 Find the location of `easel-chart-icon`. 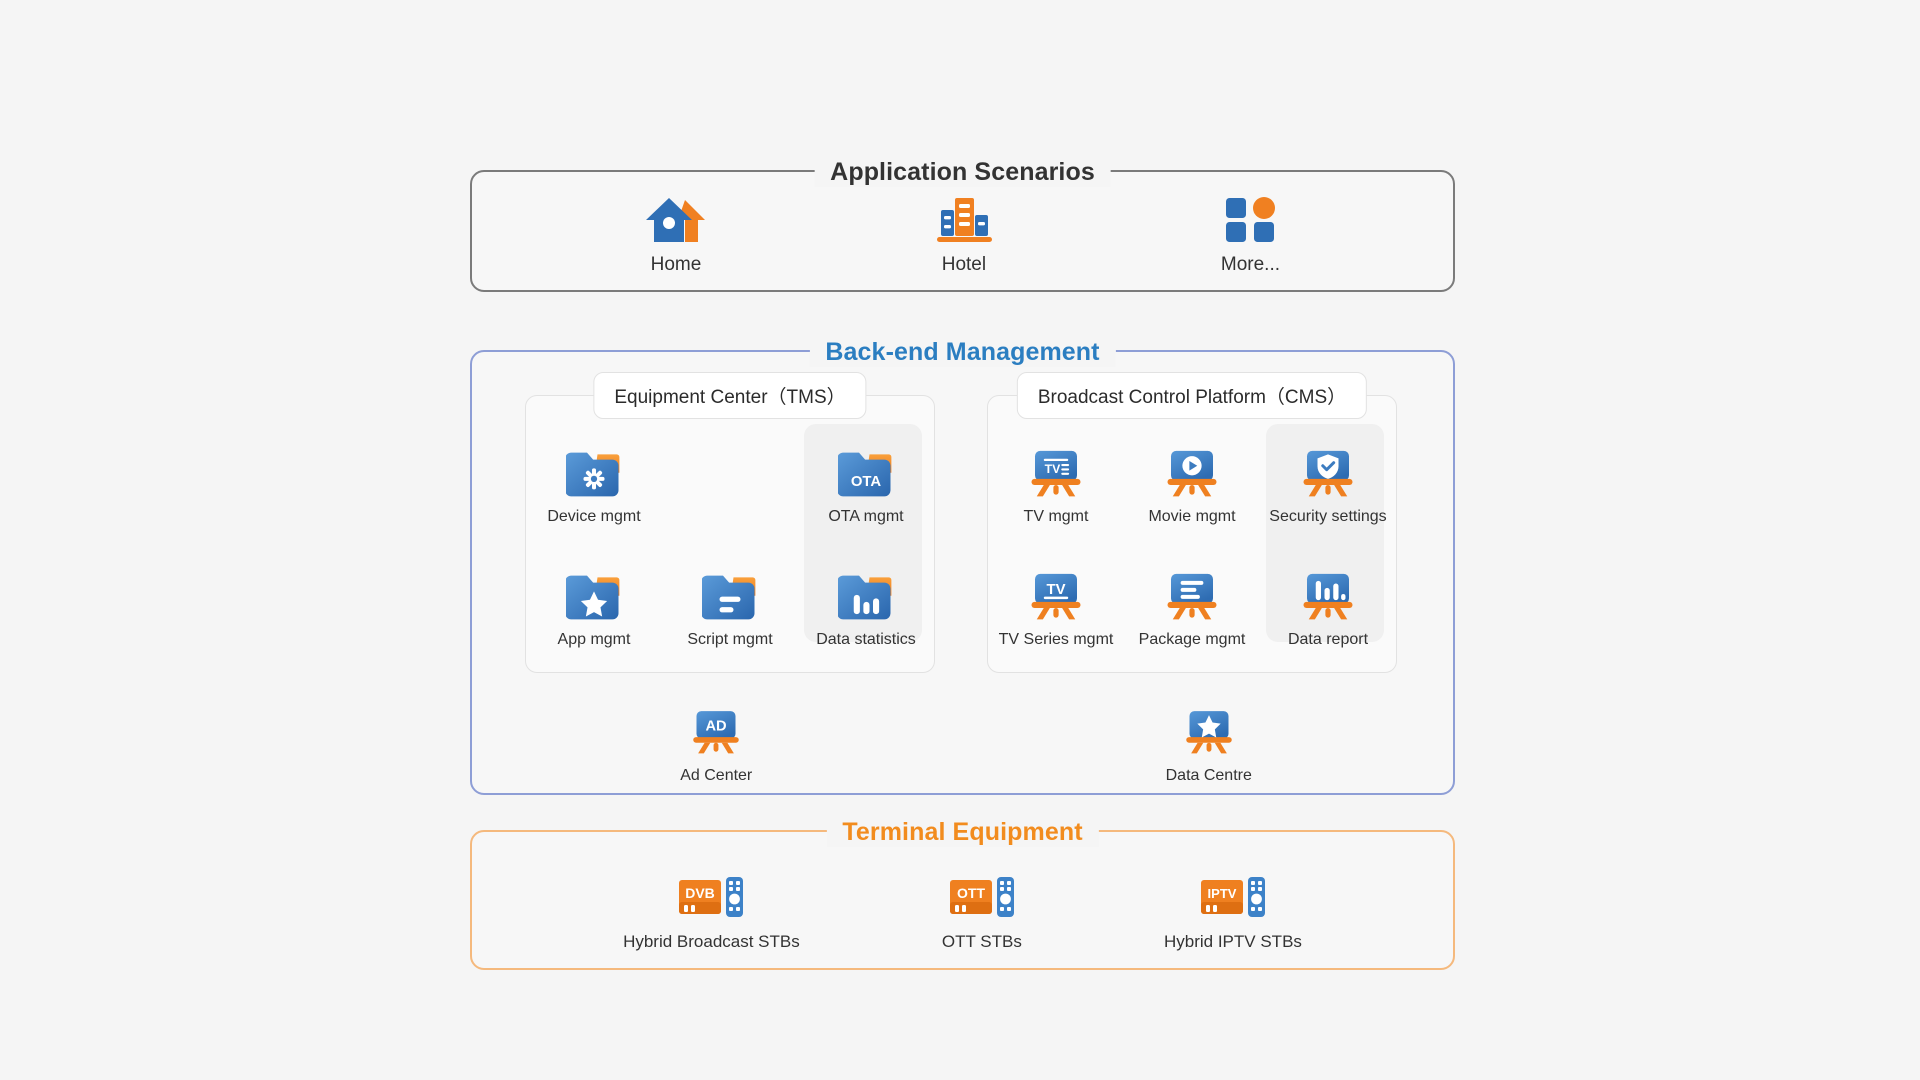

easel-chart-icon is located at coordinates (1328, 597).